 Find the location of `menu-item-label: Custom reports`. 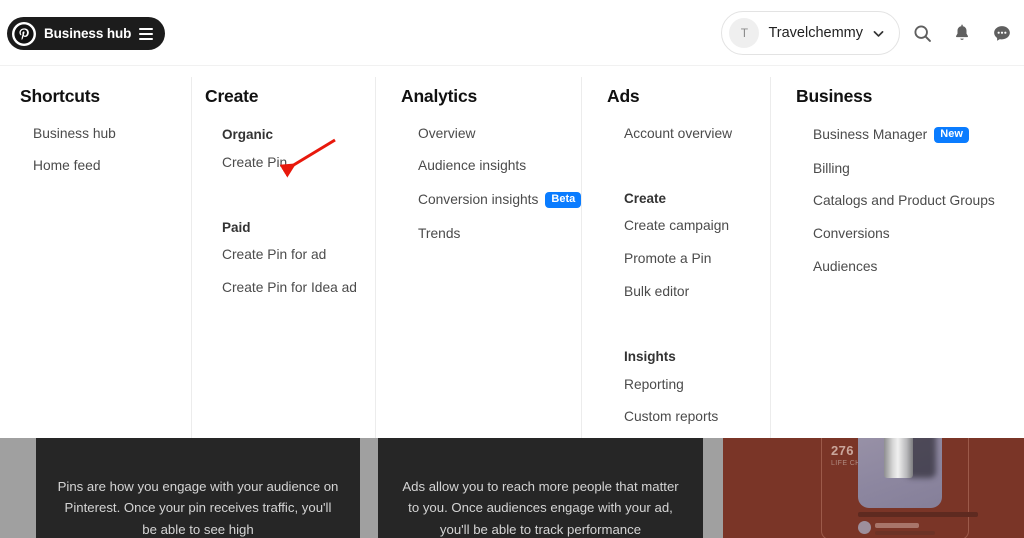

menu-item-label: Custom reports is located at coordinates (671, 417).